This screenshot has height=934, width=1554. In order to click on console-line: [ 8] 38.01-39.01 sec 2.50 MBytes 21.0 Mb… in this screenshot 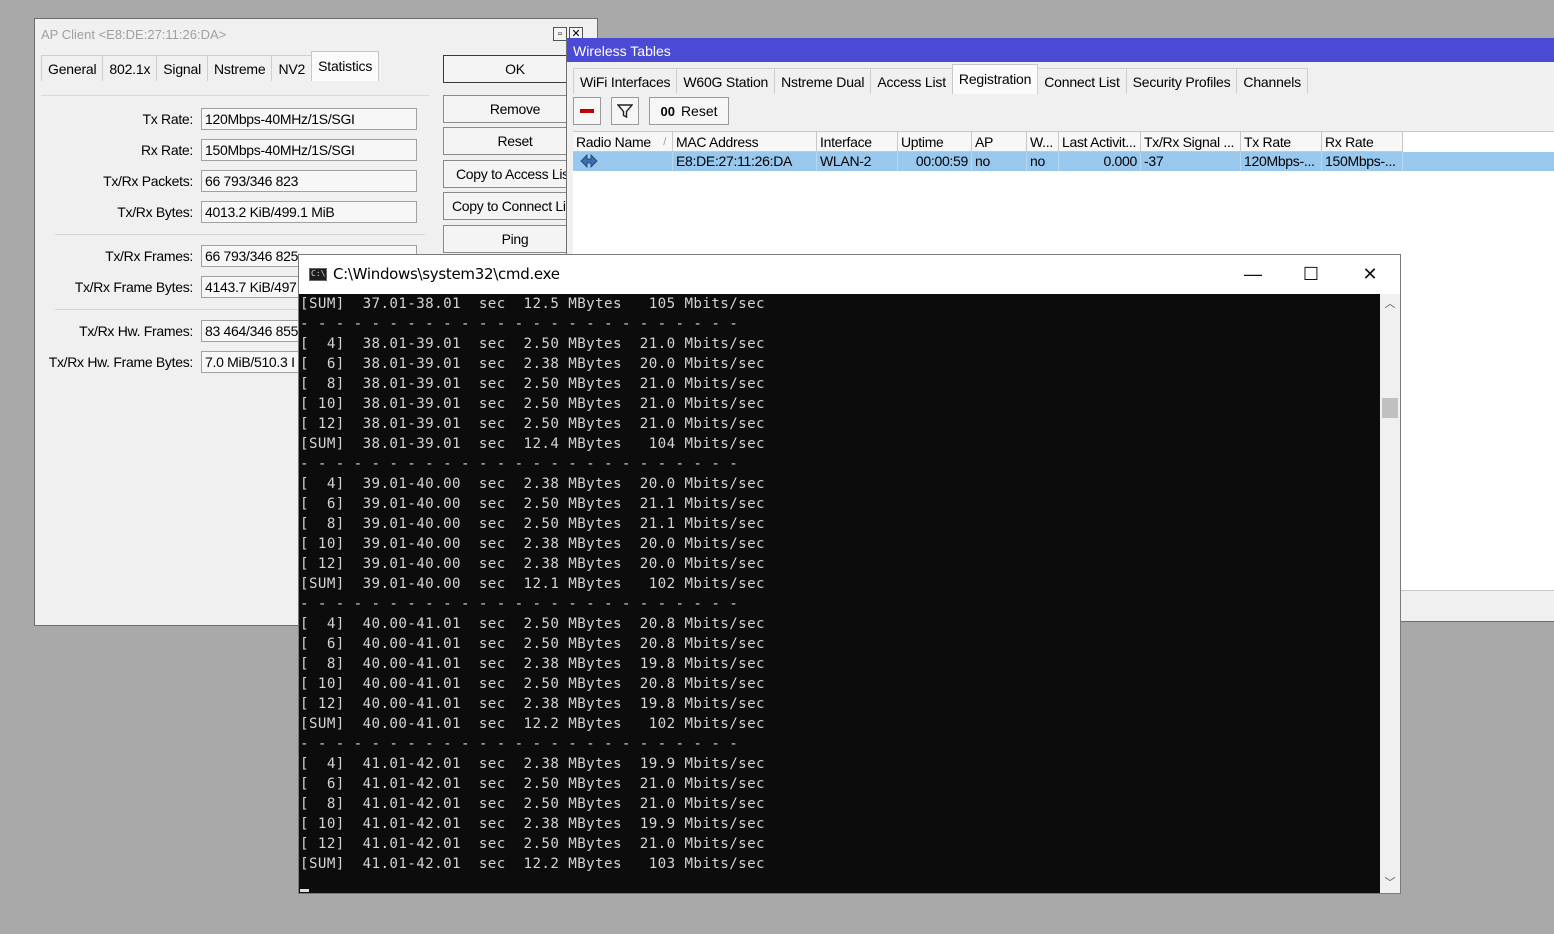, I will do `click(532, 384)`.